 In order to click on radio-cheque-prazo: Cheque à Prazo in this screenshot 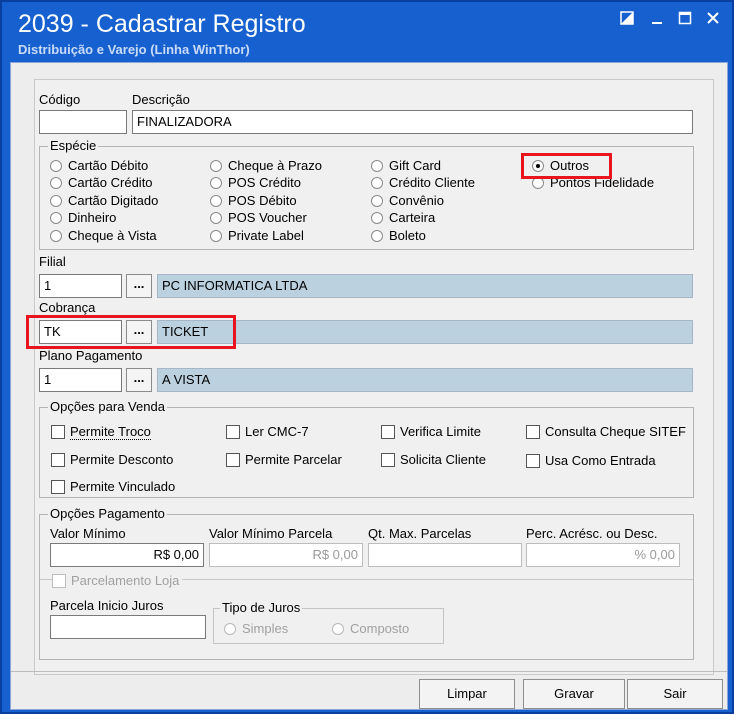, I will do `click(266, 165)`.